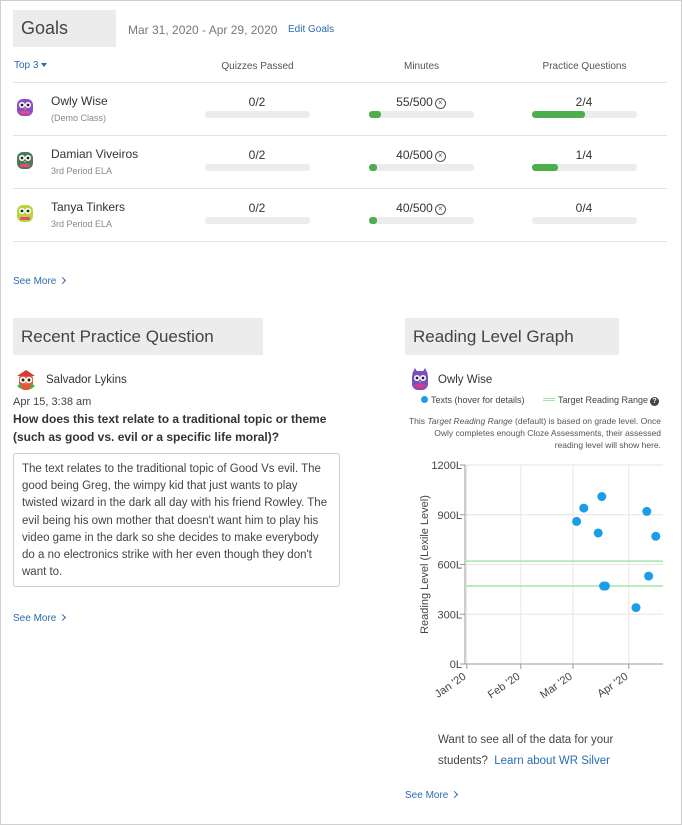 This screenshot has height=825, width=682. What do you see at coordinates (44, 65) in the screenshot?
I see `caret-down-icon` at bounding box center [44, 65].